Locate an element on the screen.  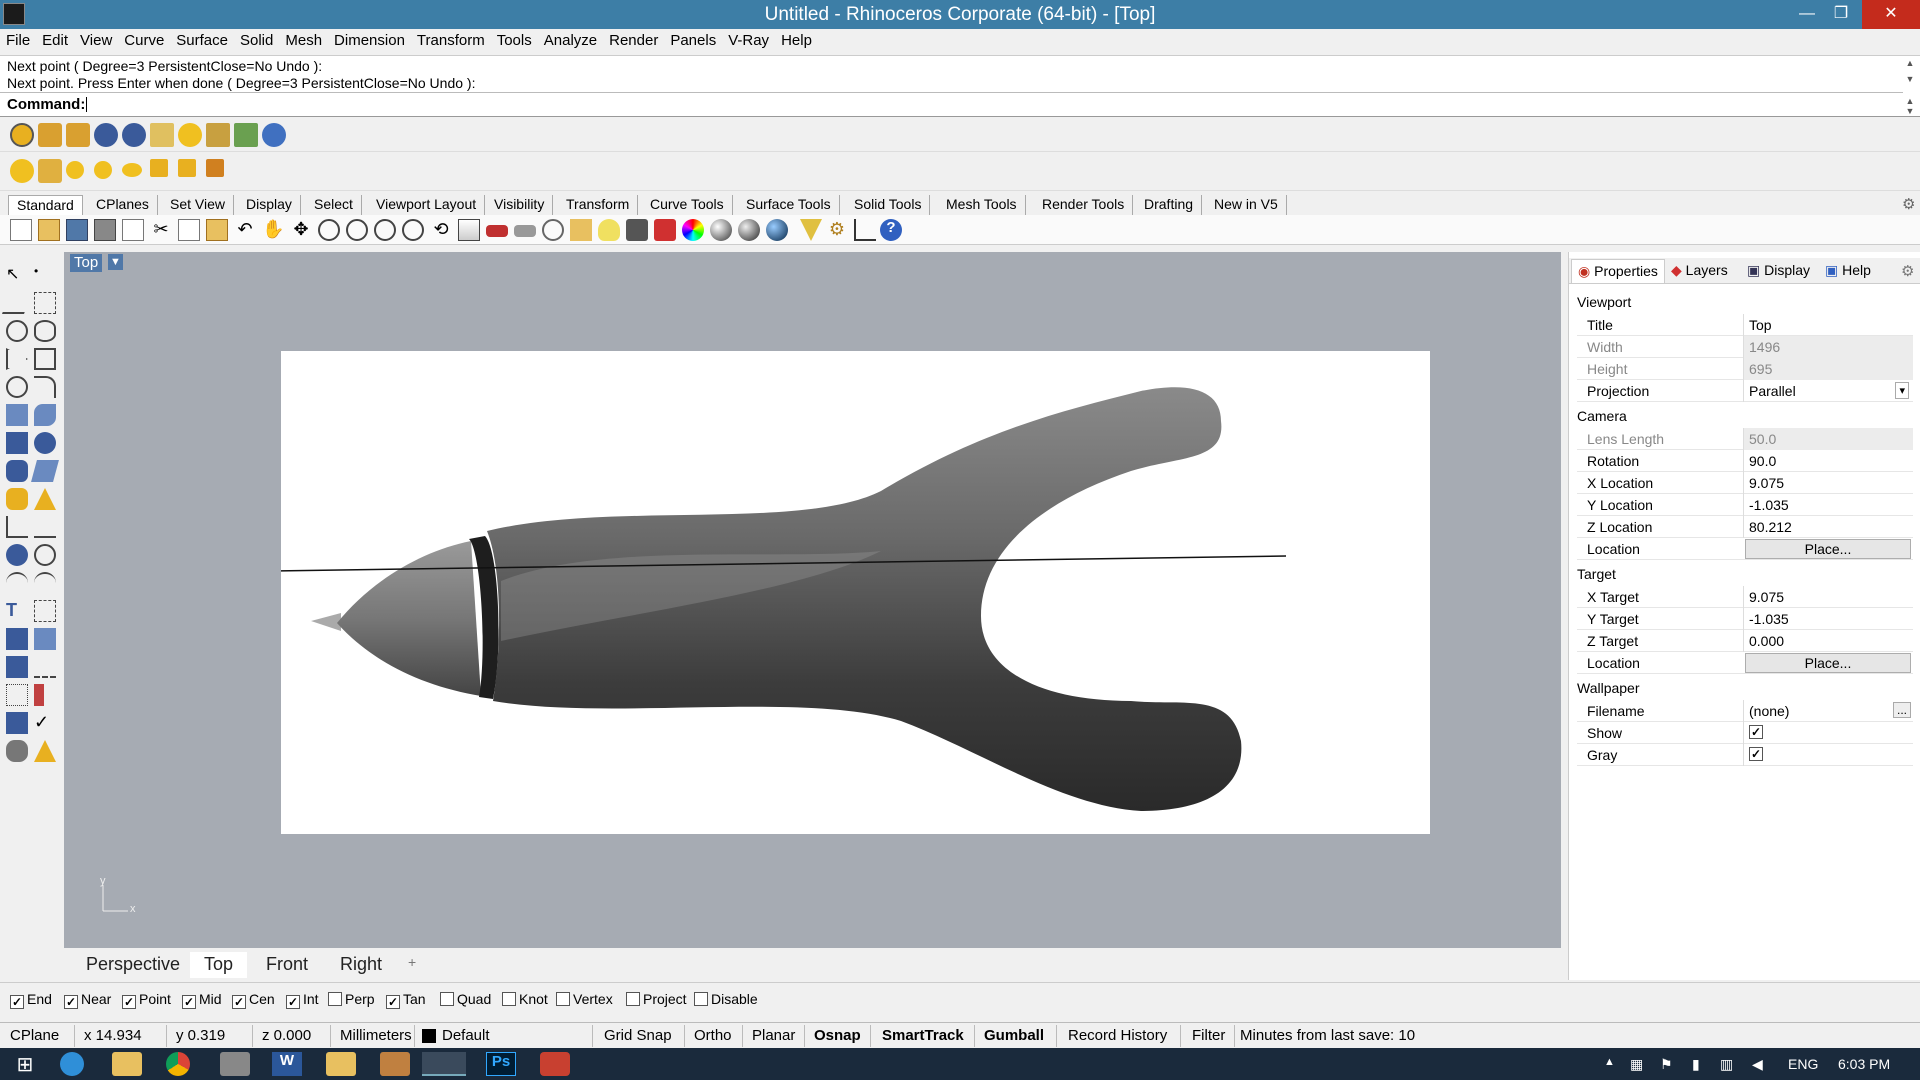
fillet-curve-icon is located at coordinates (45, 387).